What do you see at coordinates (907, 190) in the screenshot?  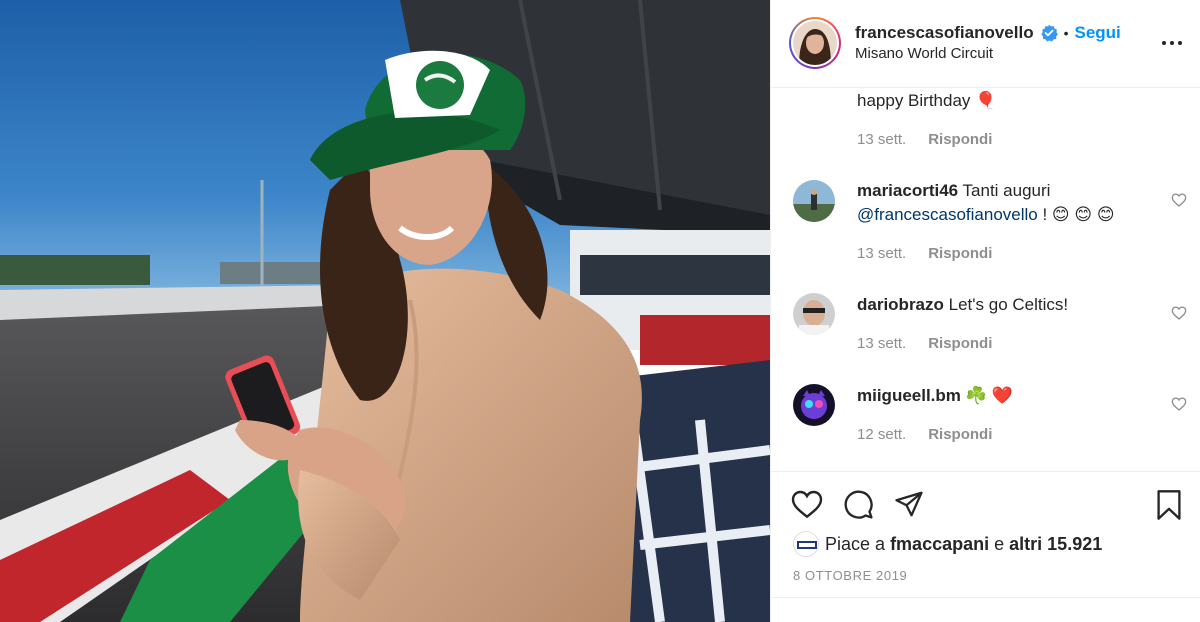 I see `comment-username: mariacorti46` at bounding box center [907, 190].